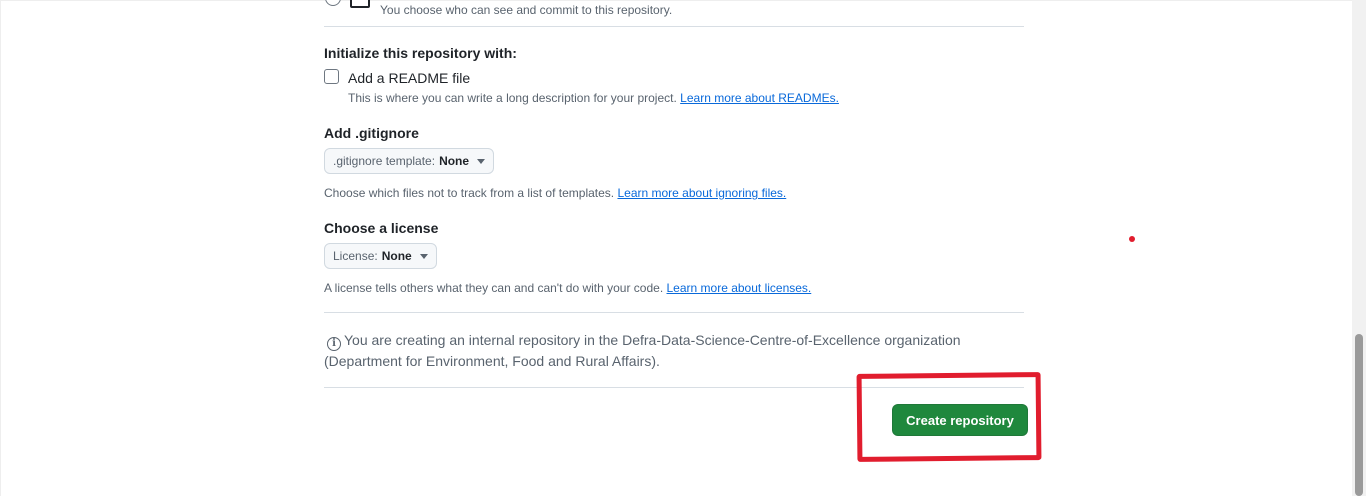 The width and height of the screenshot is (1366, 496). What do you see at coordinates (355, 256) in the screenshot?
I see `license-select-prefix: License:` at bounding box center [355, 256].